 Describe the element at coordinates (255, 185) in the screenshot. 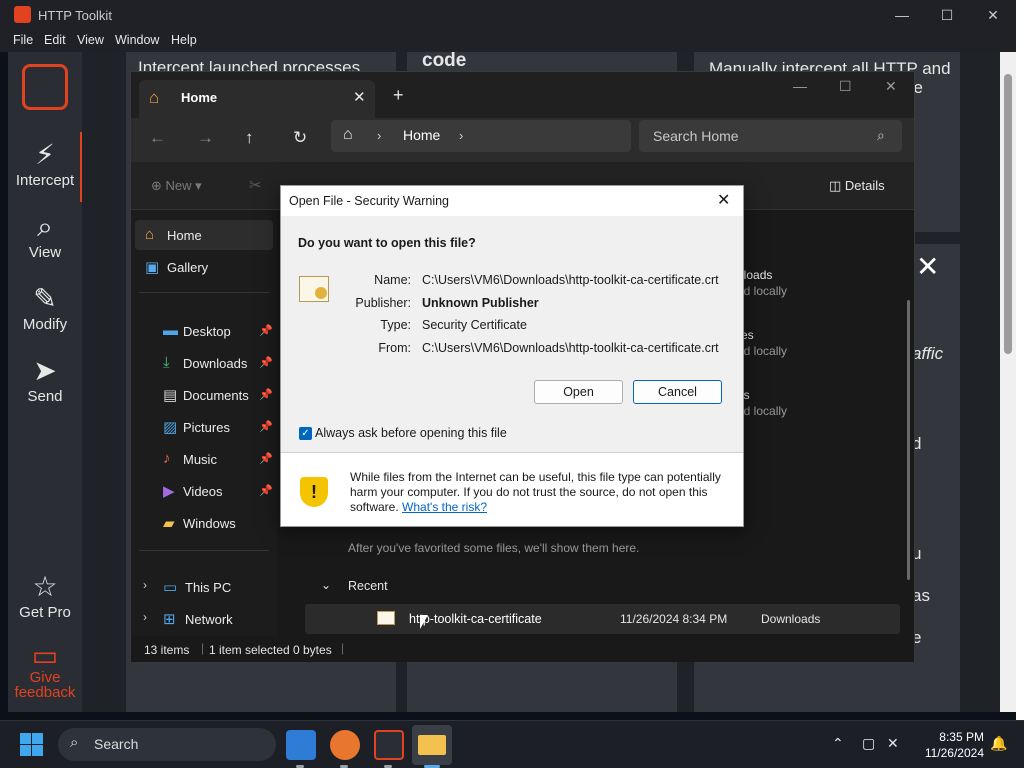

I see `cut-icon: ✂` at that location.